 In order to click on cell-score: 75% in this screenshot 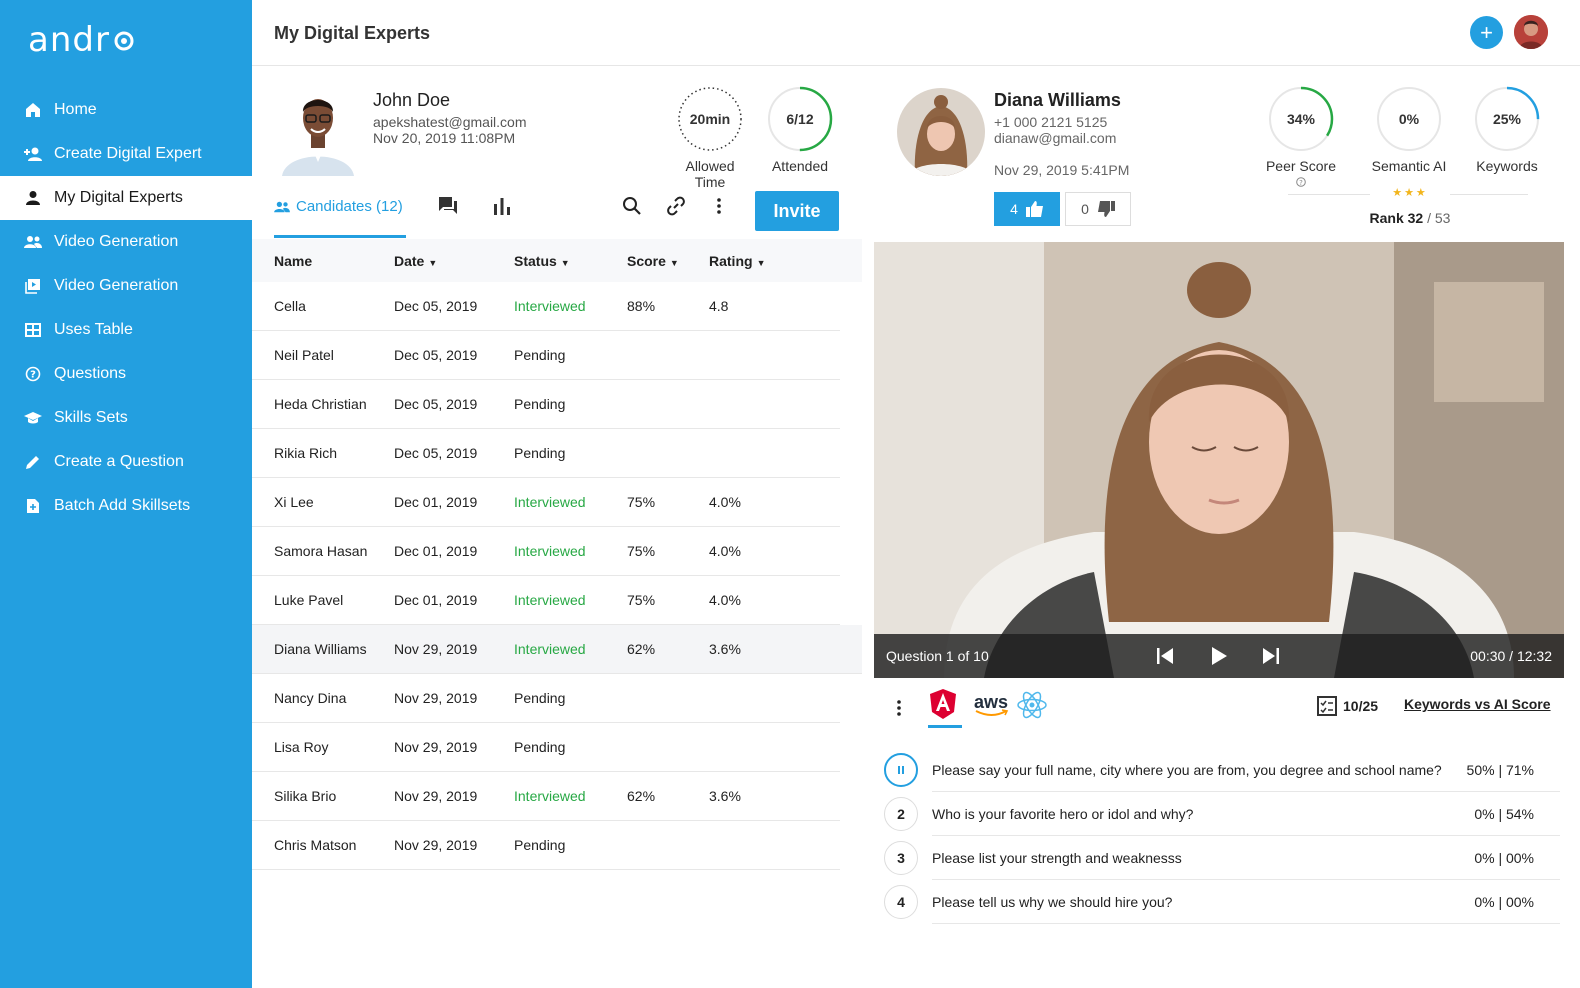, I will do `click(641, 600)`.